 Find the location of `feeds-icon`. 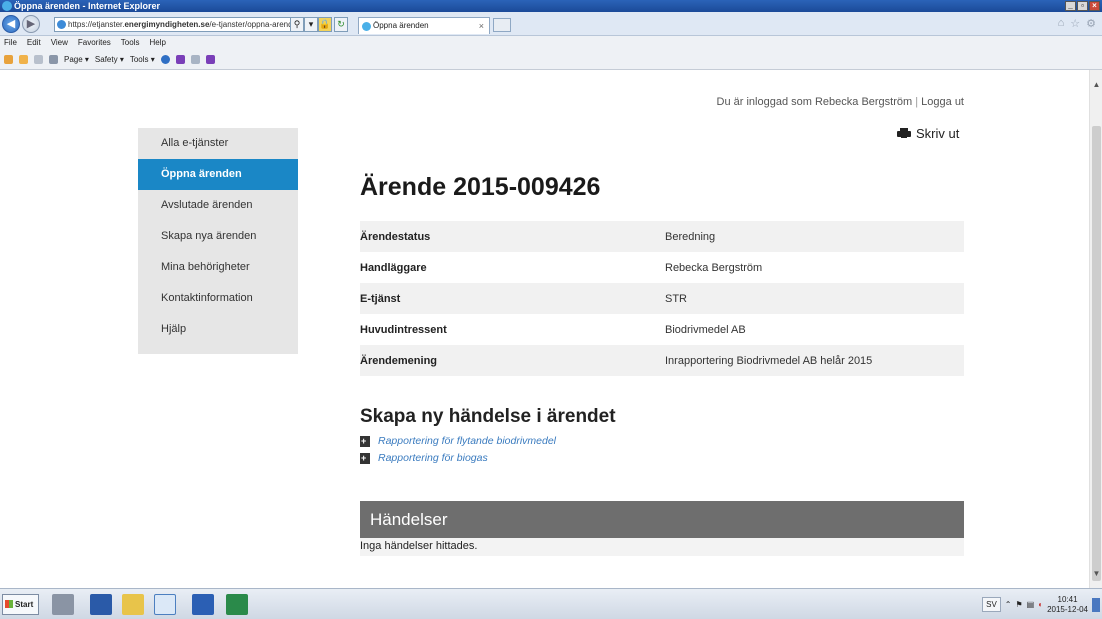

feeds-icon is located at coordinates (23, 59).